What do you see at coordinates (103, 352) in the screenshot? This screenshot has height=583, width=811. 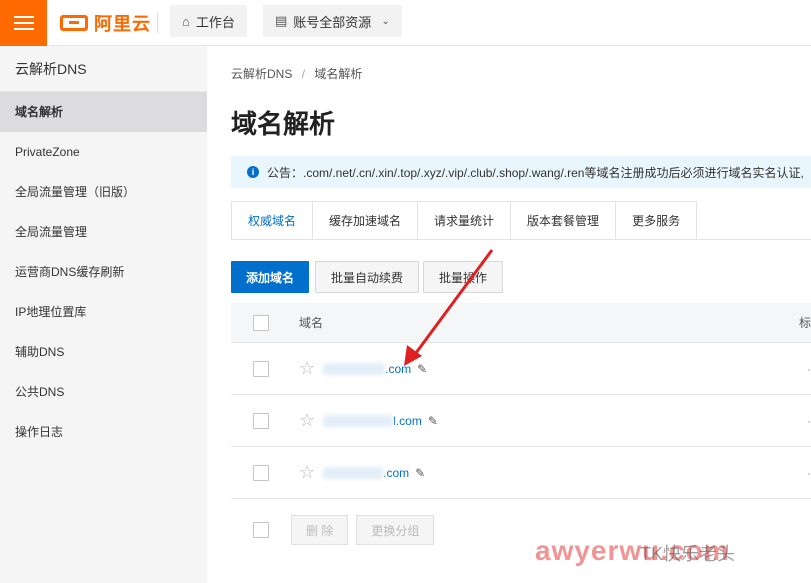 I see `sidebar-item-secondary-dns: 辅助DNS` at bounding box center [103, 352].